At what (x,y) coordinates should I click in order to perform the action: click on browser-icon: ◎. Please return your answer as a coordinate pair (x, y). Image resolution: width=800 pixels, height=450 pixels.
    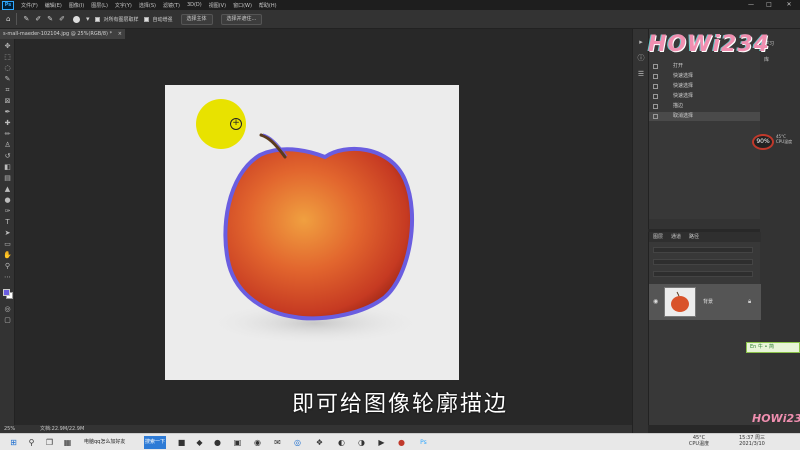
    Looking at the image, I should click on (297, 442).